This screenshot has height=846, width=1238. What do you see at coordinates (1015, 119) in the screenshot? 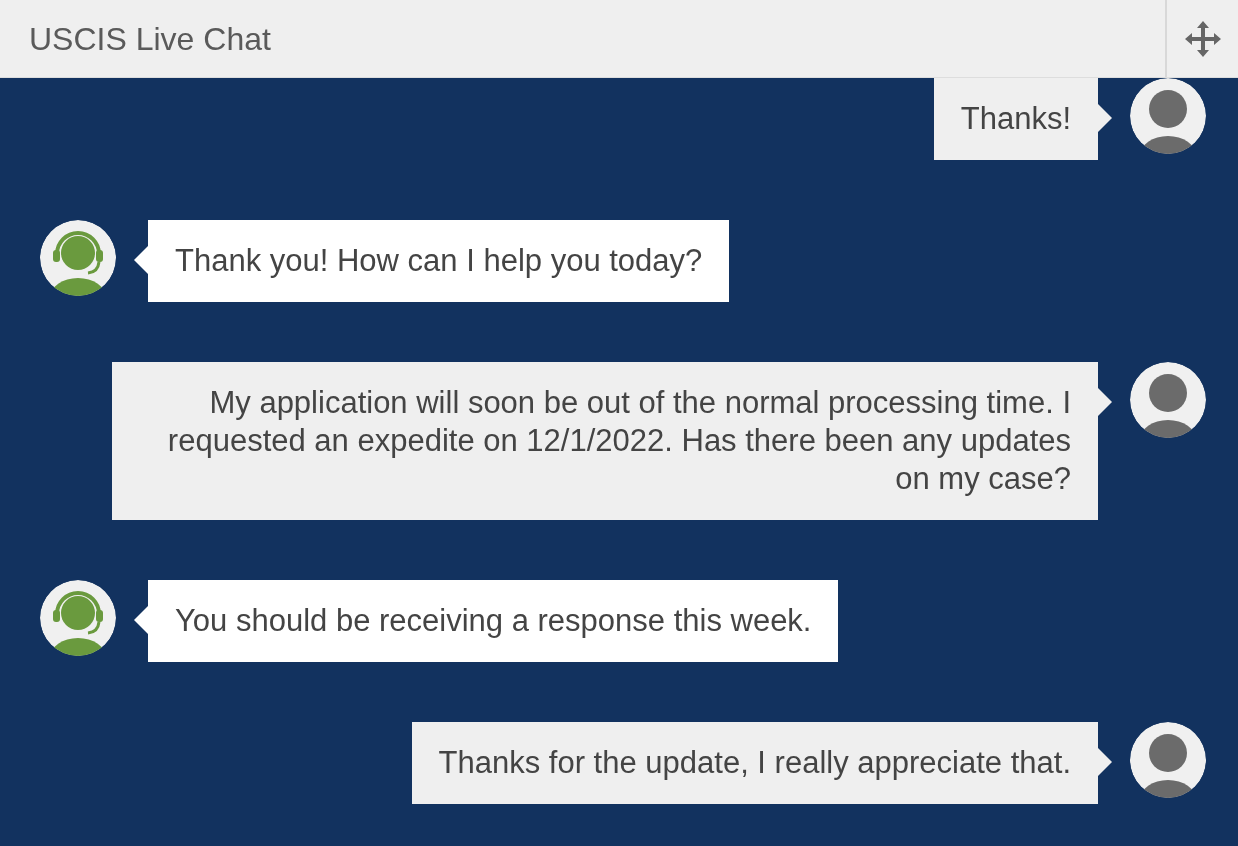
I see `user-message: Thanks!` at bounding box center [1015, 119].